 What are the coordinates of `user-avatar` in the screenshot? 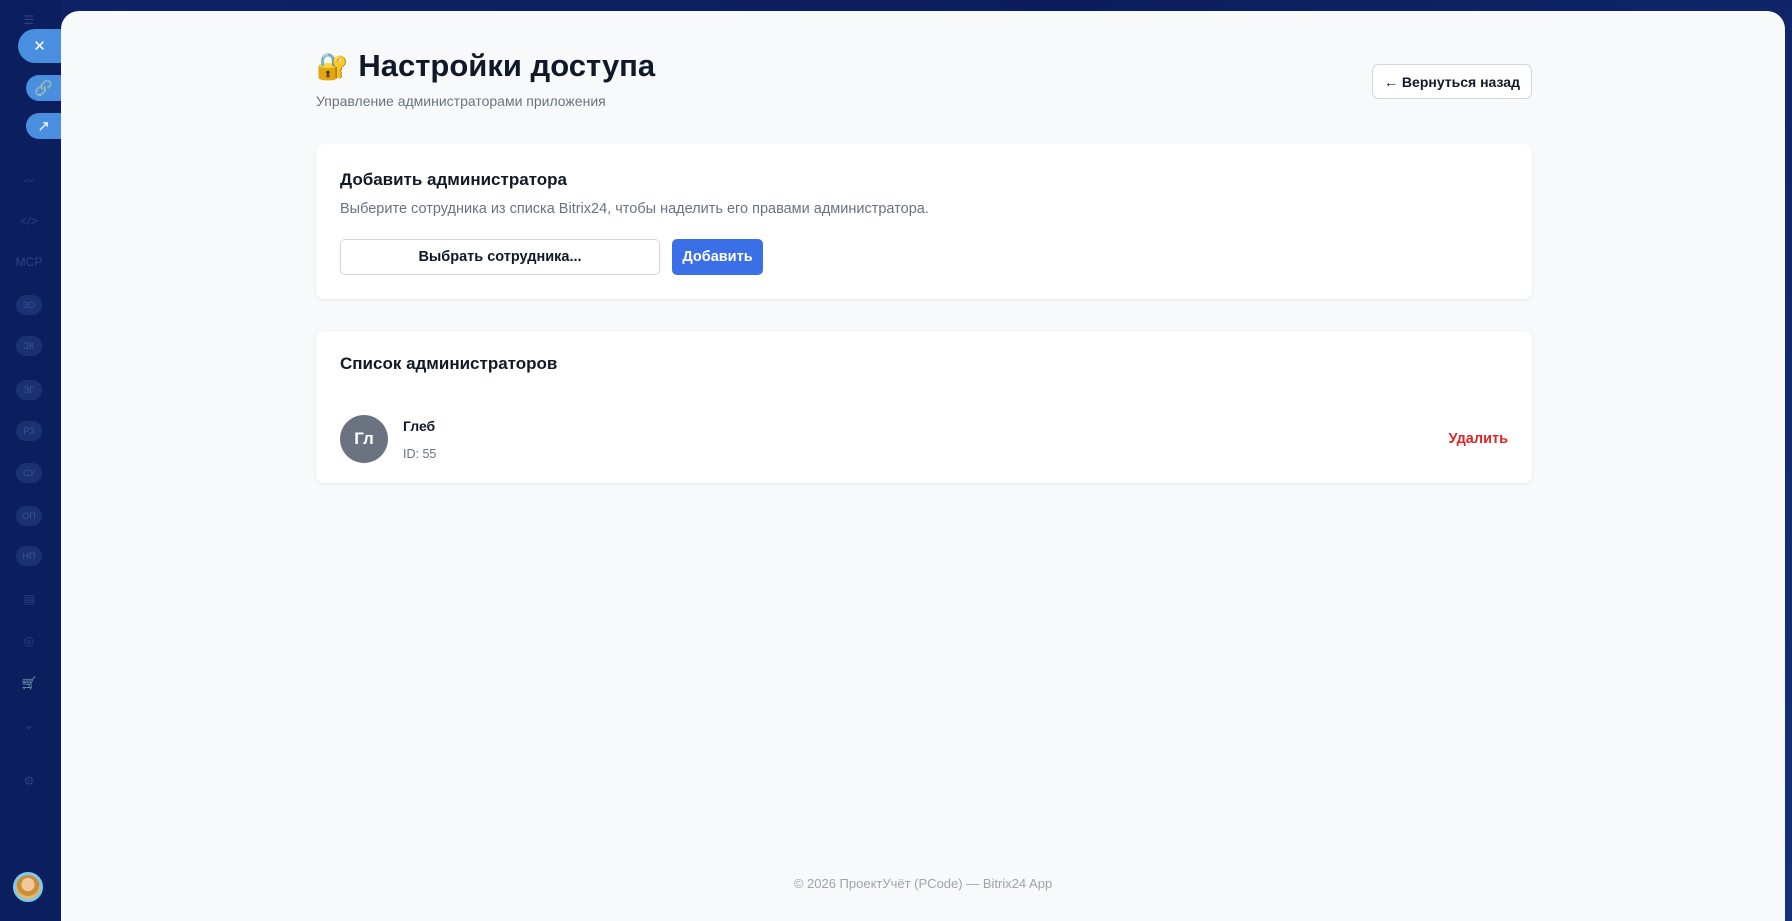 It's located at (28, 887).